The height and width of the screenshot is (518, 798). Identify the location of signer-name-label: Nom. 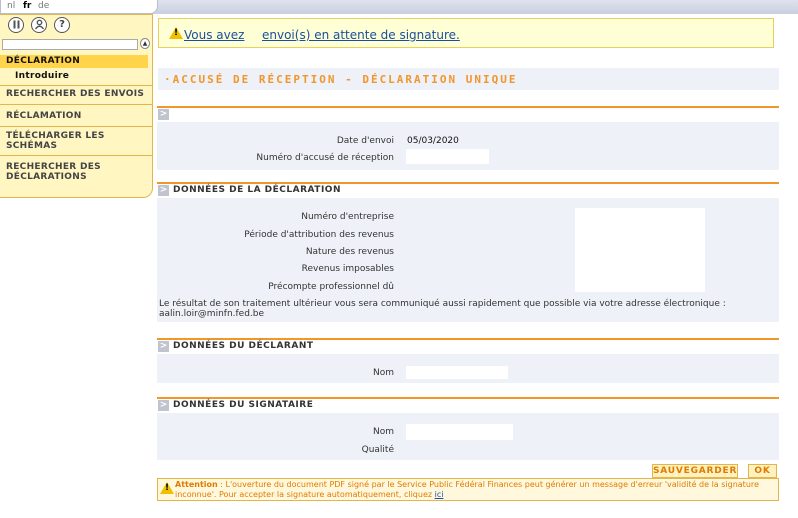
(383, 432).